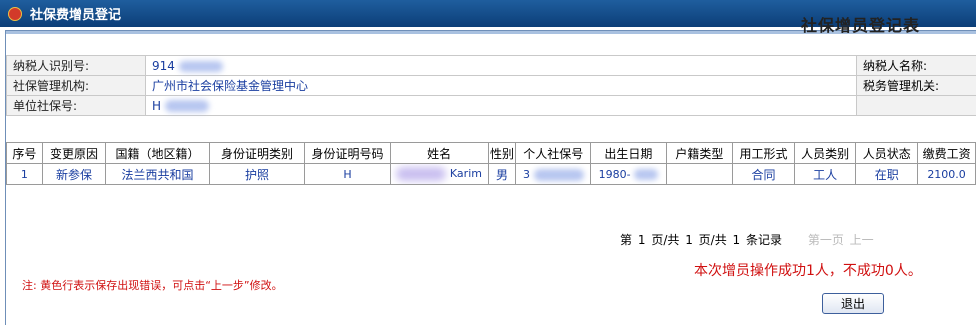  Describe the element at coordinates (763, 174) in the screenshot. I see `cell-employment: 合同` at that location.